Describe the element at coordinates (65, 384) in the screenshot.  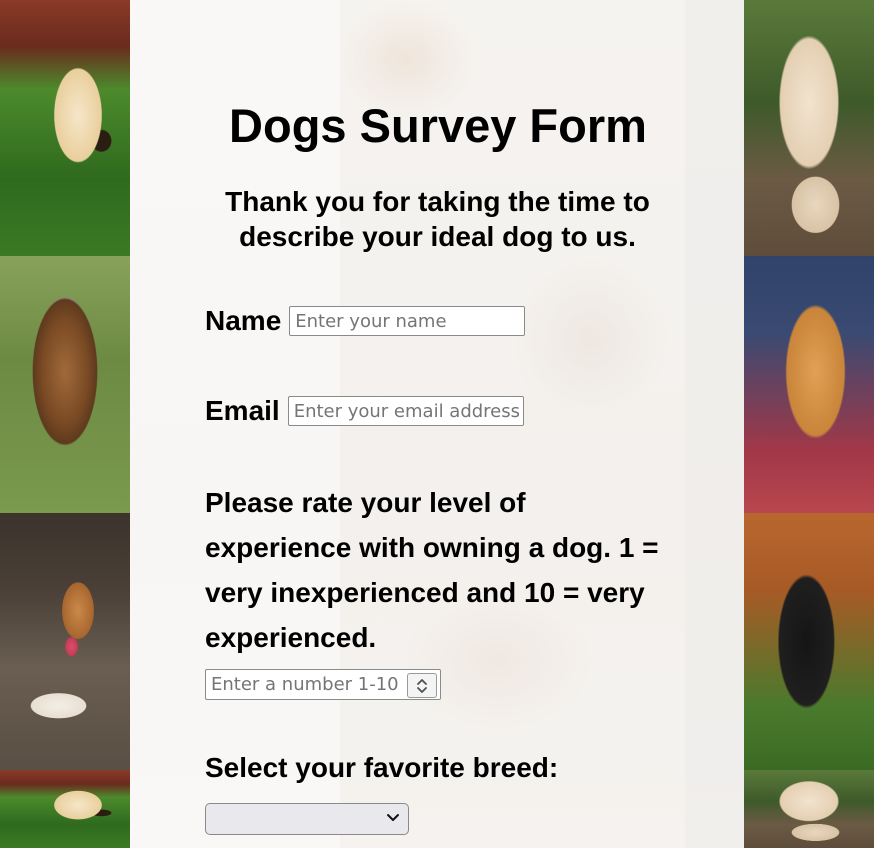
I see `yorkie-photo` at that location.